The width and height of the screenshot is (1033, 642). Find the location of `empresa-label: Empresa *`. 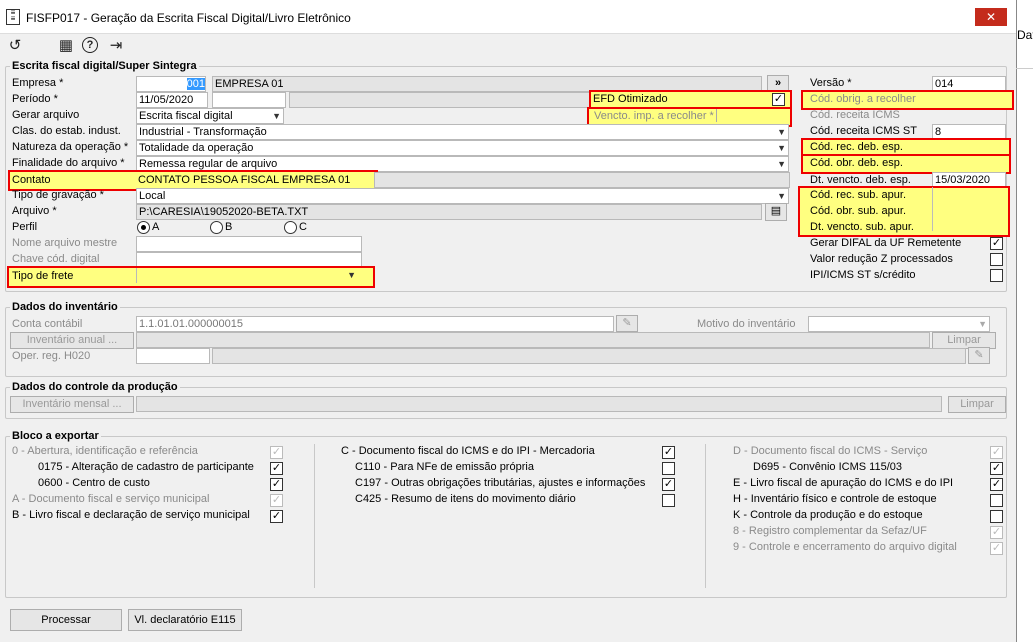

empresa-label: Empresa * is located at coordinates (38, 83).